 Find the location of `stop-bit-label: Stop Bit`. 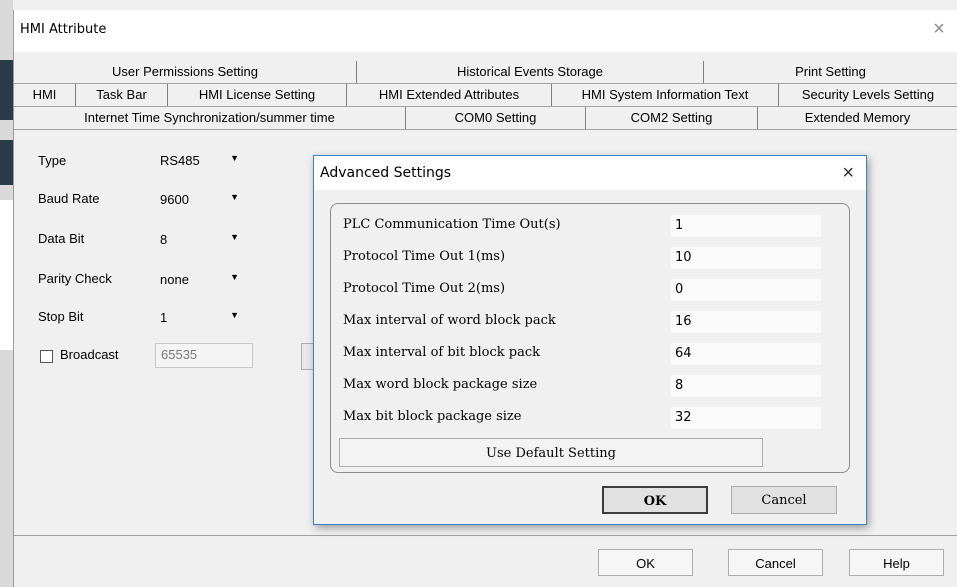

stop-bit-label: Stop Bit is located at coordinates (61, 316).